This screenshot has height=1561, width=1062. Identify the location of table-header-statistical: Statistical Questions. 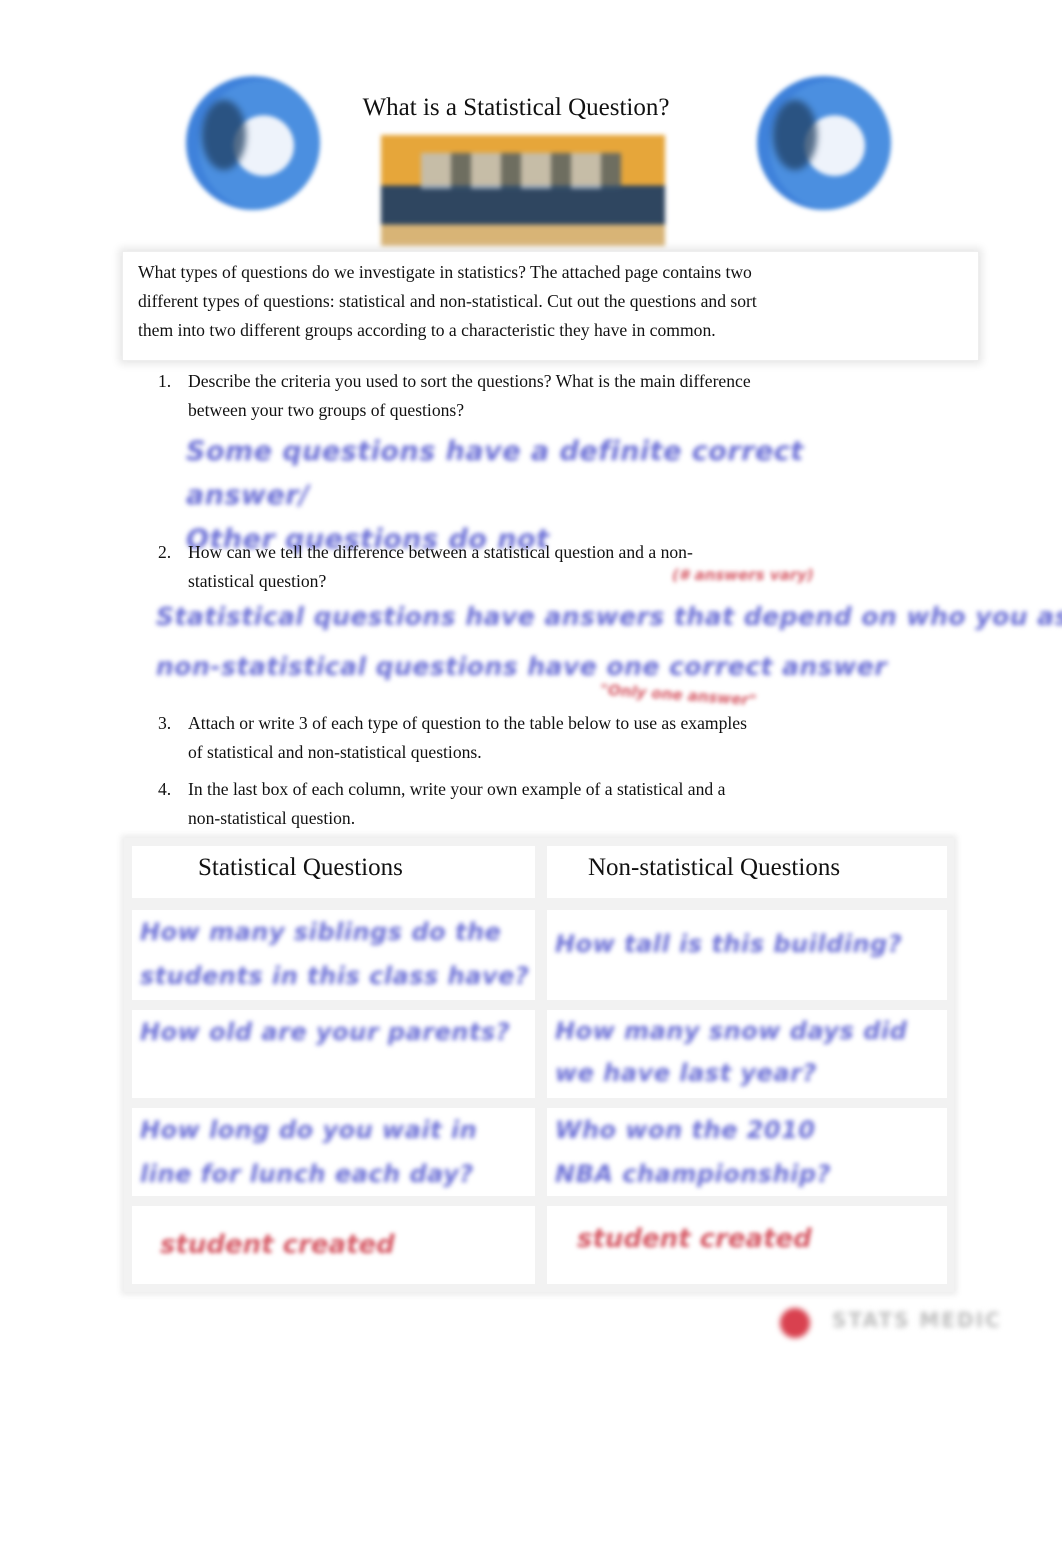
(333, 872).